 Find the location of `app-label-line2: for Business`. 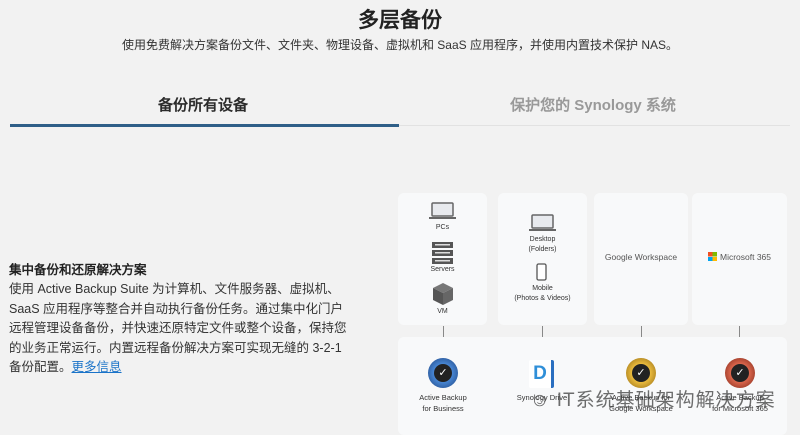

app-label-line2: for Business is located at coordinates (443, 408).